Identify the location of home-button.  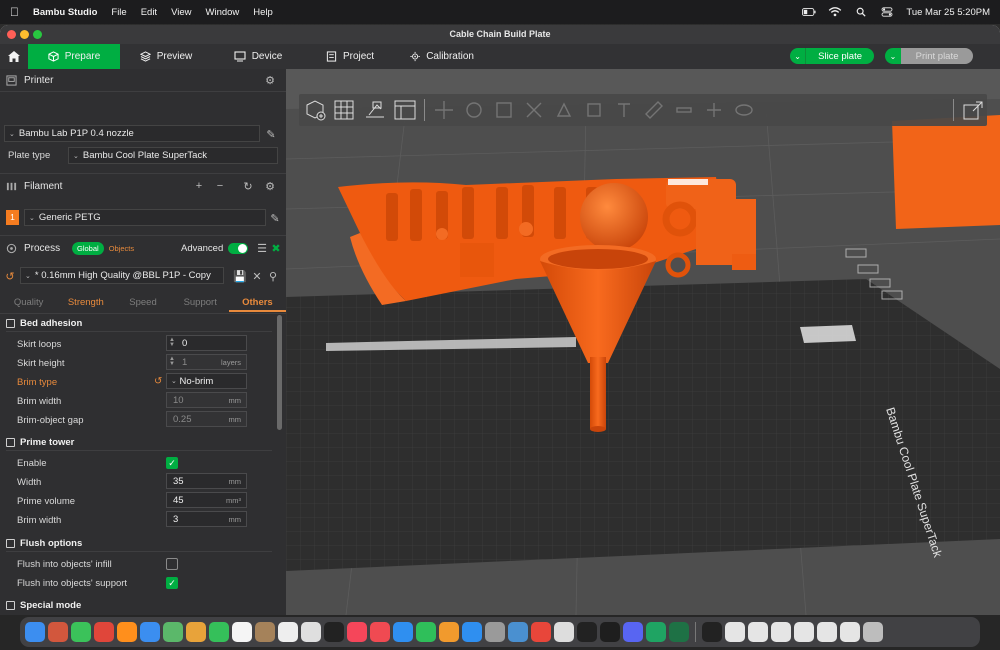
(14, 56).